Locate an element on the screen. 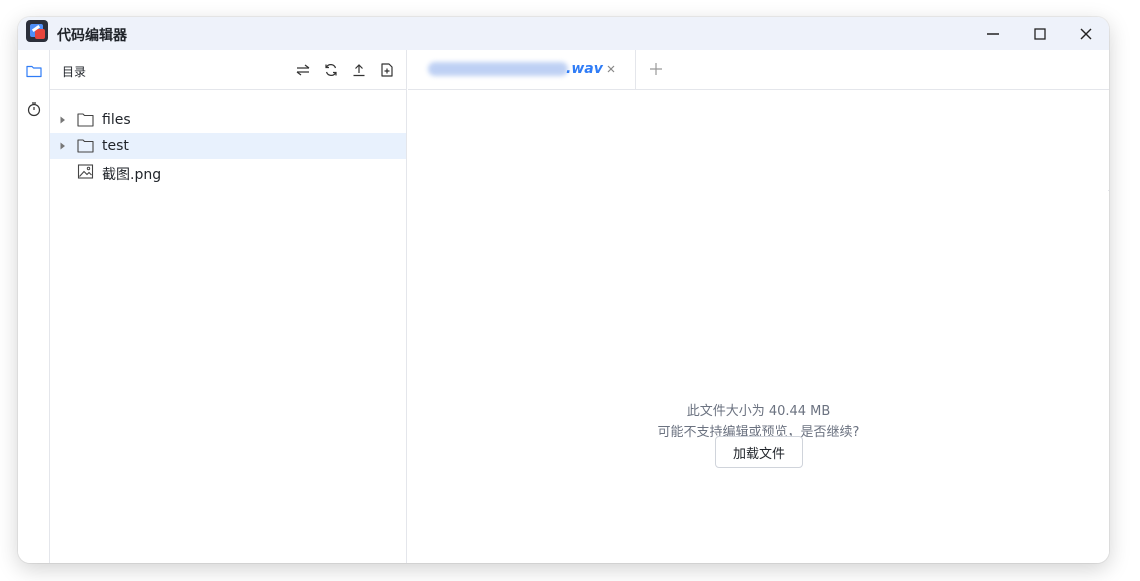 The width and height of the screenshot is (1140, 581). load-file-button: 加载文件 is located at coordinates (759, 452).